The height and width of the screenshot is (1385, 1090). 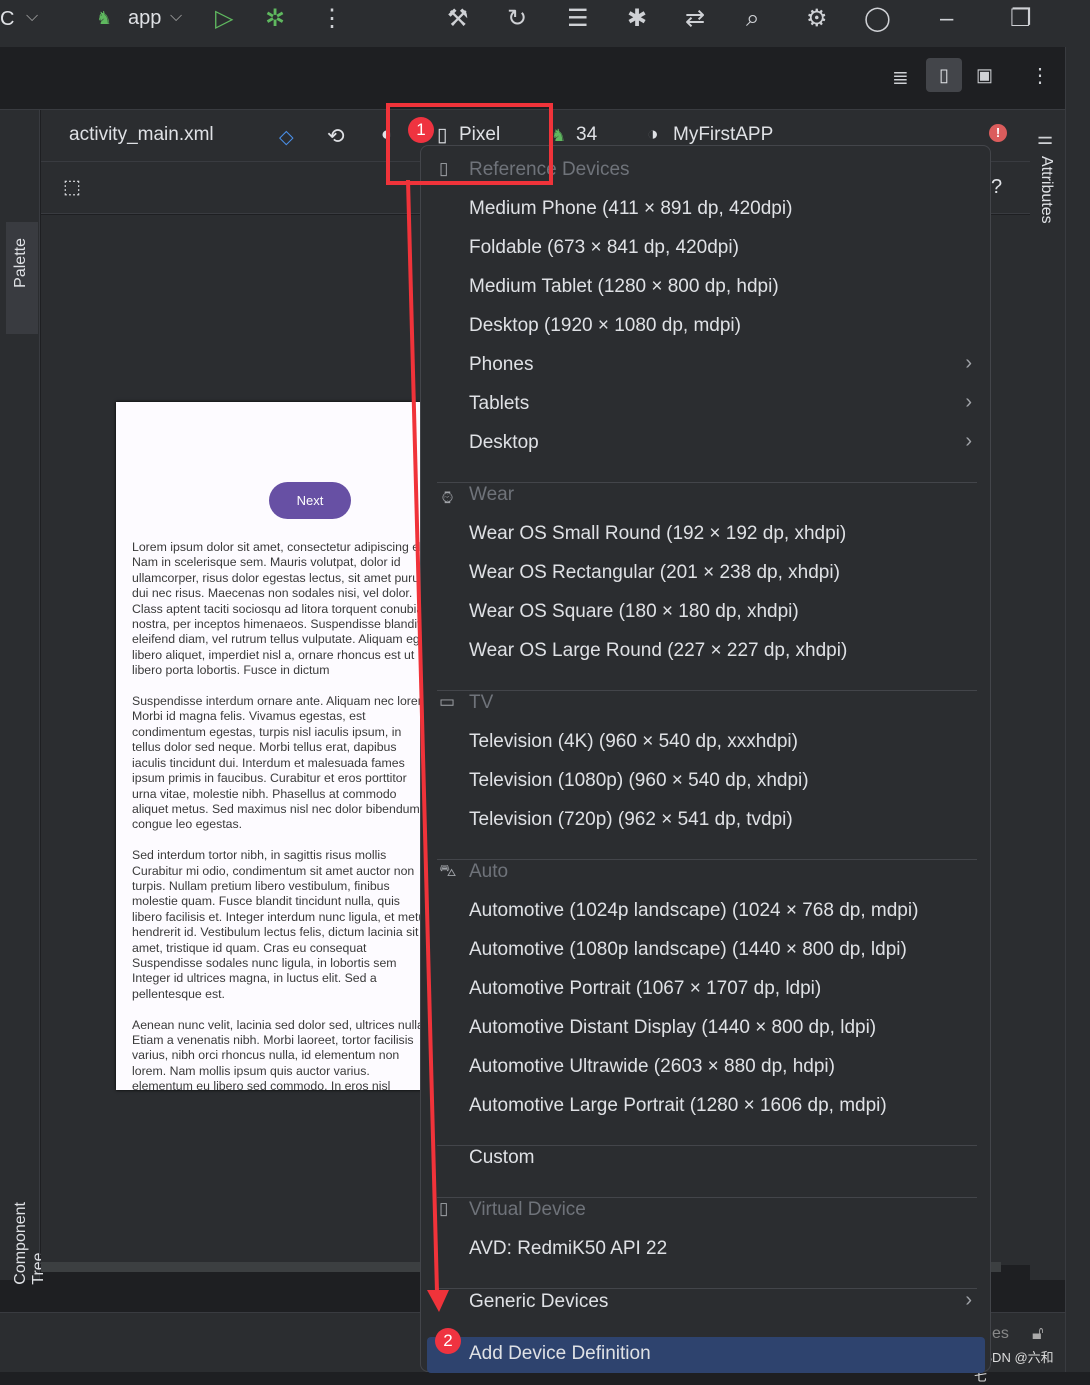 What do you see at coordinates (448, 1341) in the screenshot?
I see `step-2-badge: 2` at bounding box center [448, 1341].